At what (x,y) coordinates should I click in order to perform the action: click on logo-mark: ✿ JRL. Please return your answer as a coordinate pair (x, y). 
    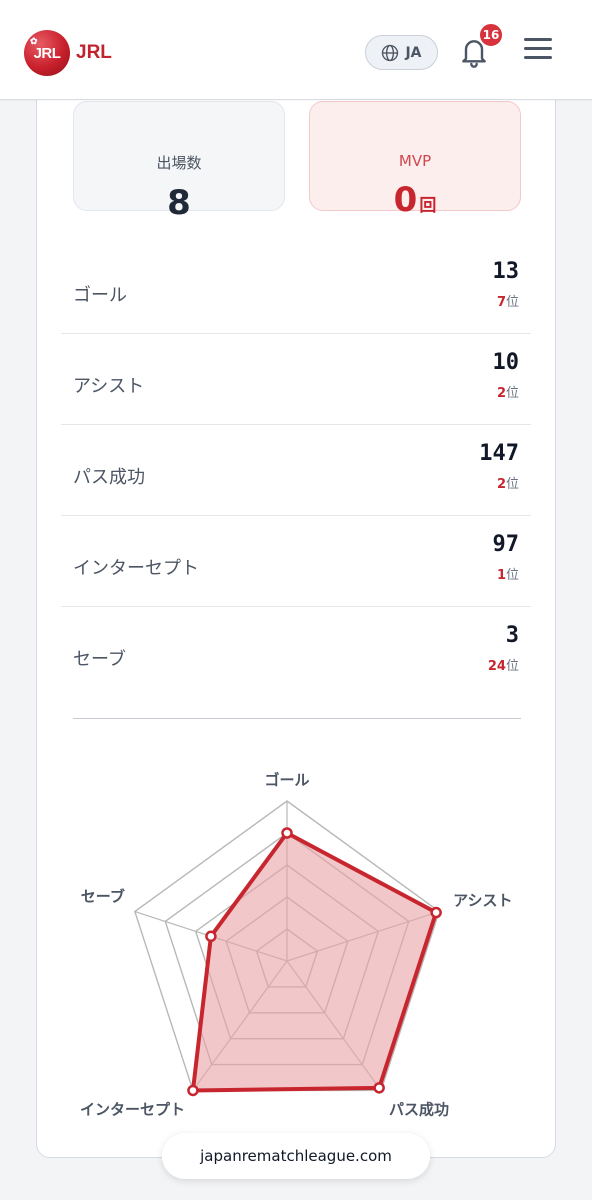
    Looking at the image, I should click on (47, 53).